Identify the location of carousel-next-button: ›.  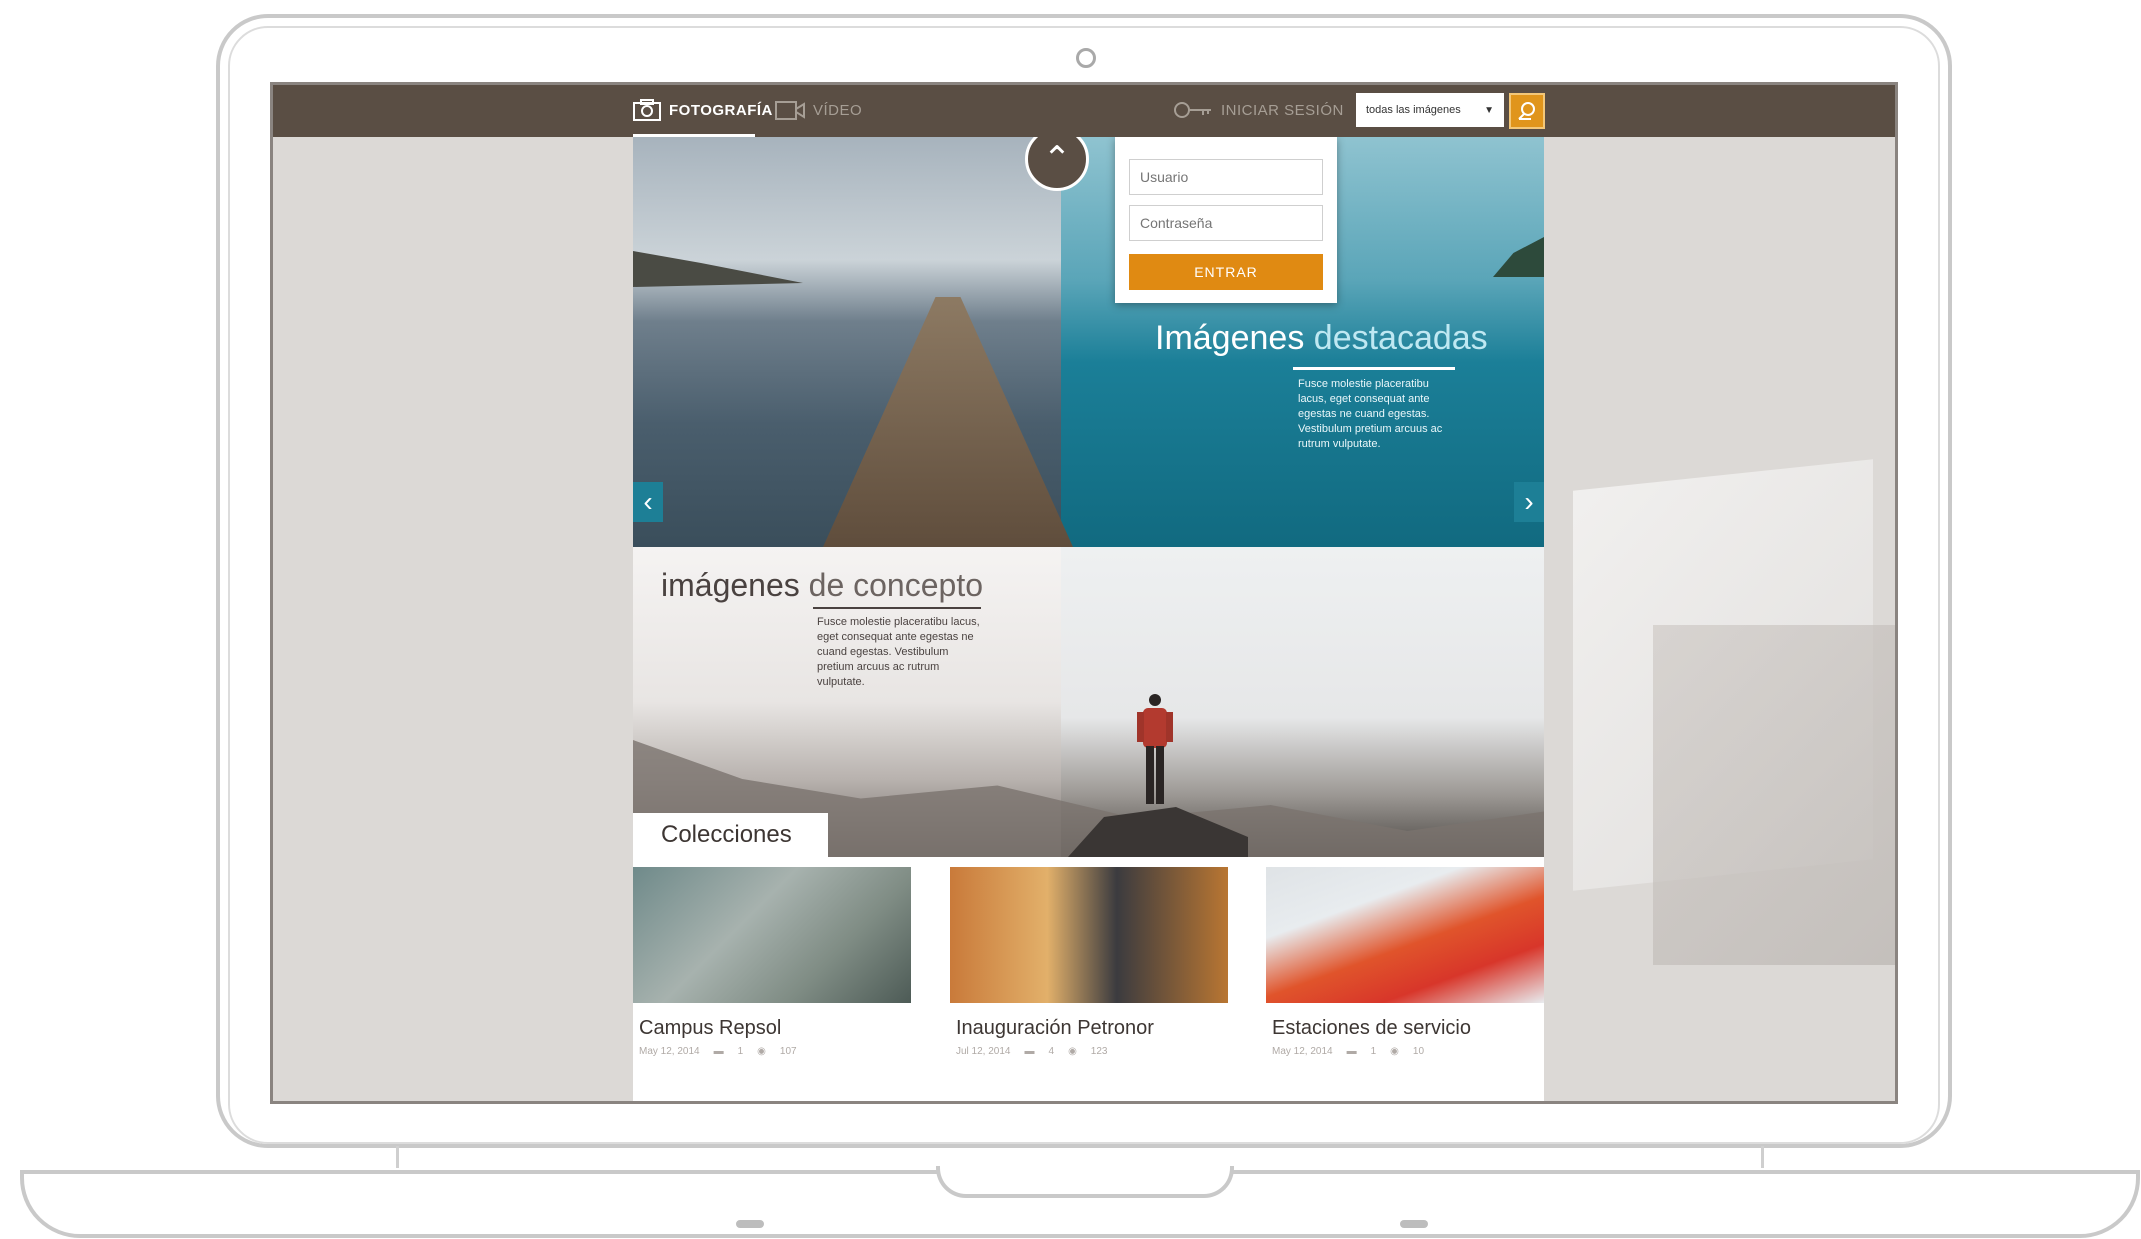
(1529, 502).